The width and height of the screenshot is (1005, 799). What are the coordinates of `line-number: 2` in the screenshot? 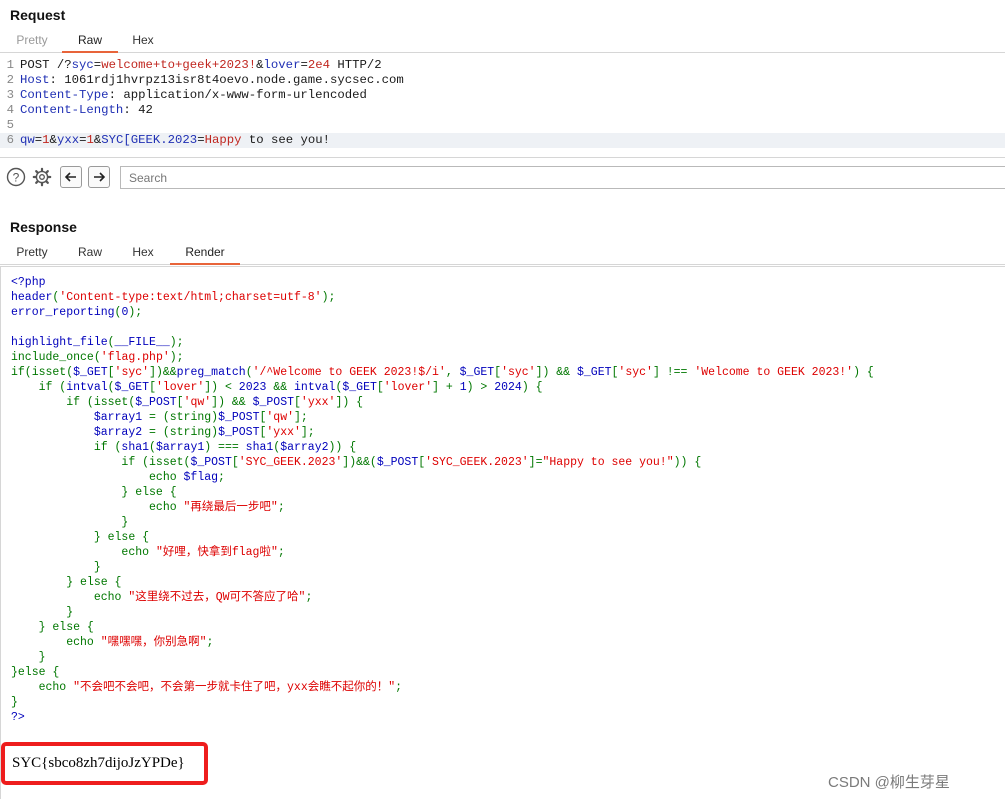 It's located at (10, 80).